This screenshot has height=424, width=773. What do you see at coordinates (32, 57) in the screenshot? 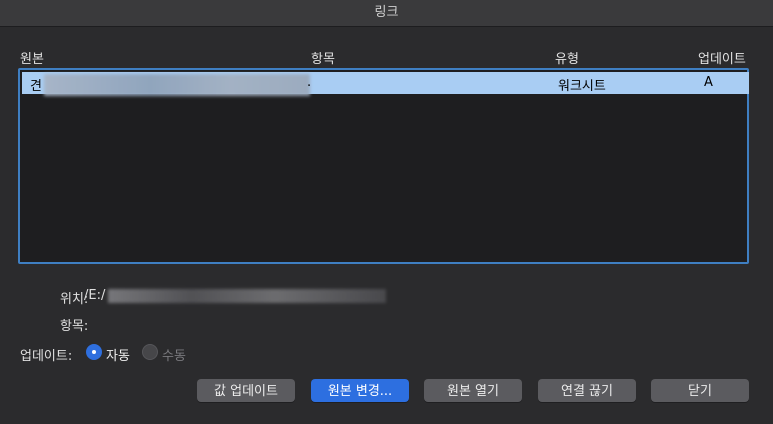
I see `column-header-source: 원본` at bounding box center [32, 57].